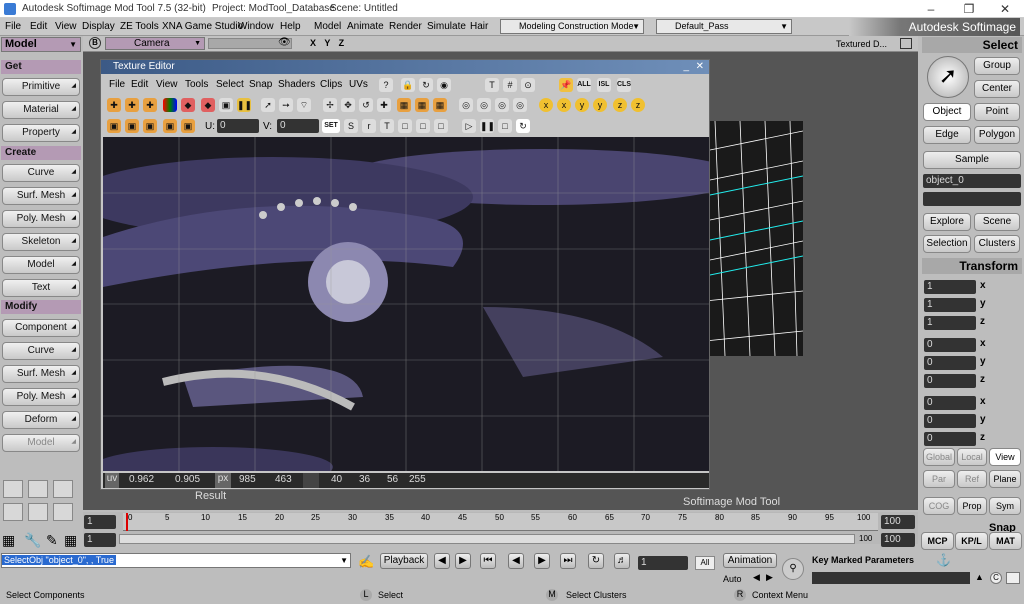 This screenshot has height=604, width=1024. Describe the element at coordinates (366, 562) in the screenshot. I see `script-editor-icon: ✍` at that location.